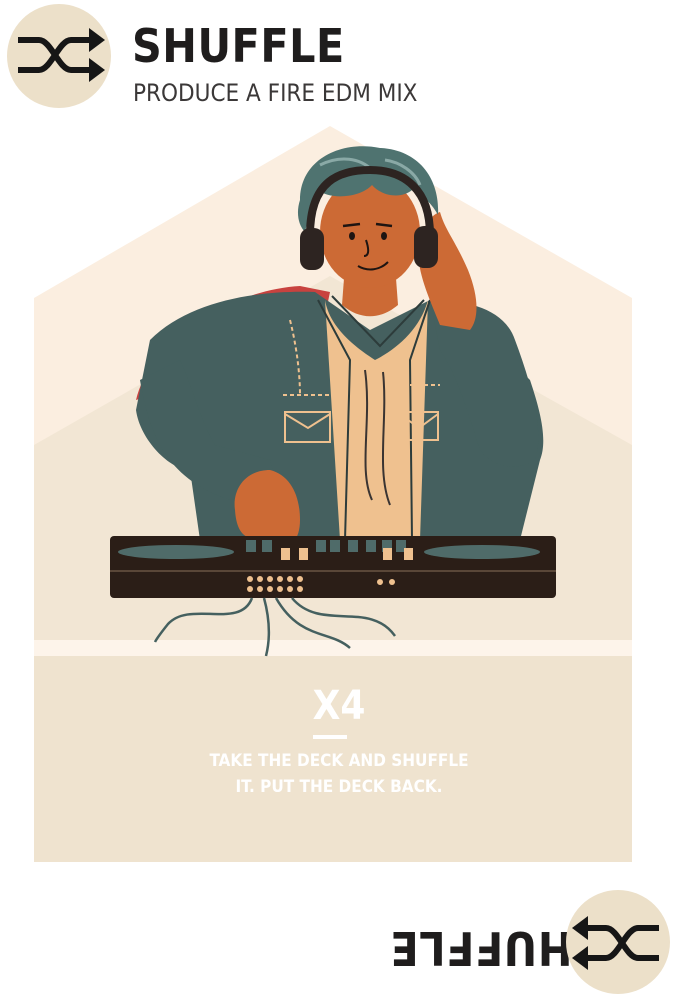  What do you see at coordinates (333, 648) in the screenshot?
I see `panel-divider` at bounding box center [333, 648].